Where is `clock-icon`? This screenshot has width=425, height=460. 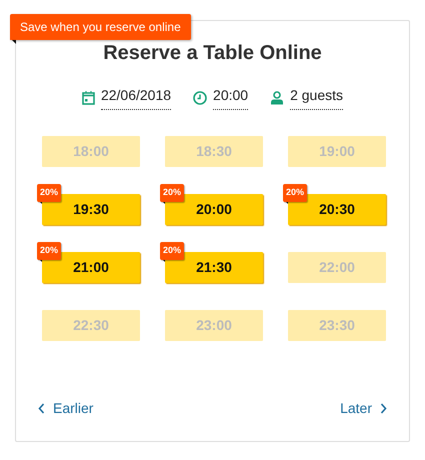
clock-icon is located at coordinates (200, 97).